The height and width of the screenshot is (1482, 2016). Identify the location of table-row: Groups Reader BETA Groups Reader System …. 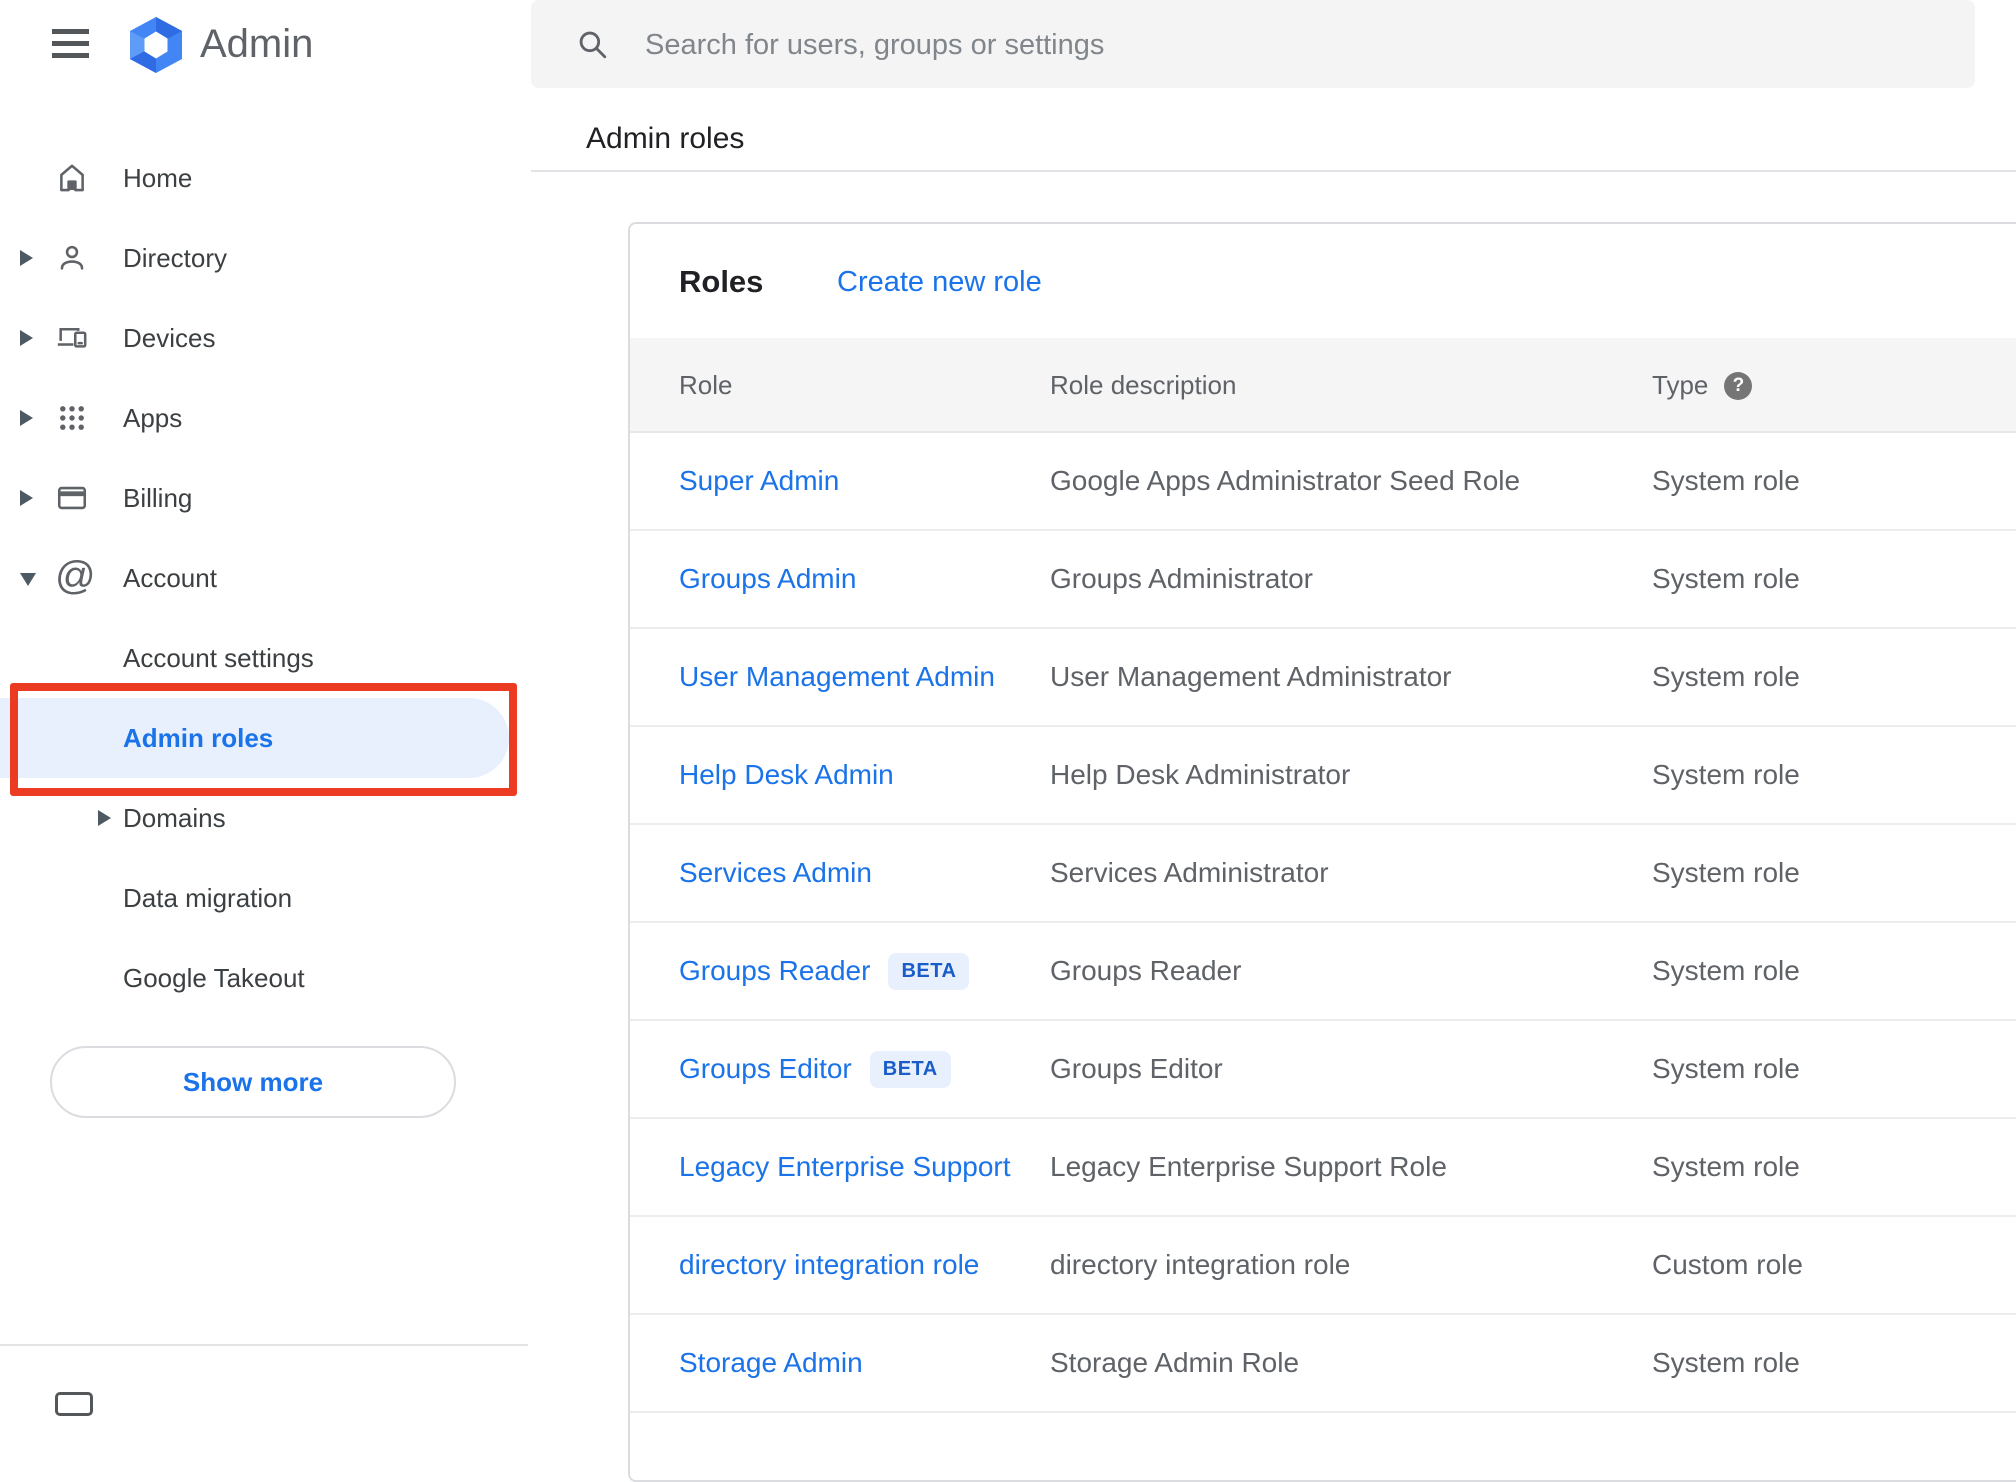
(1323, 972).